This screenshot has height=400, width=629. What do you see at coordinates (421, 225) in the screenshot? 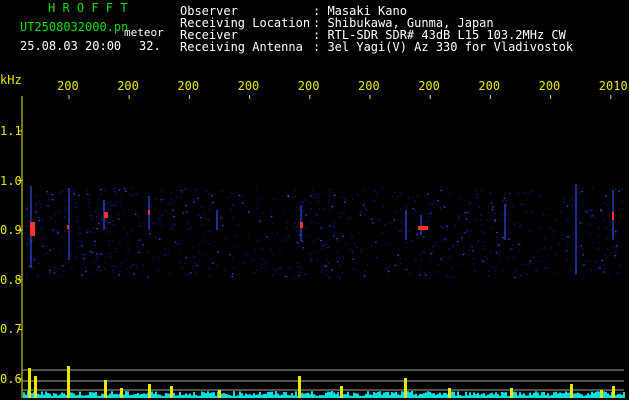
I see `meteor-echo-streak` at bounding box center [421, 225].